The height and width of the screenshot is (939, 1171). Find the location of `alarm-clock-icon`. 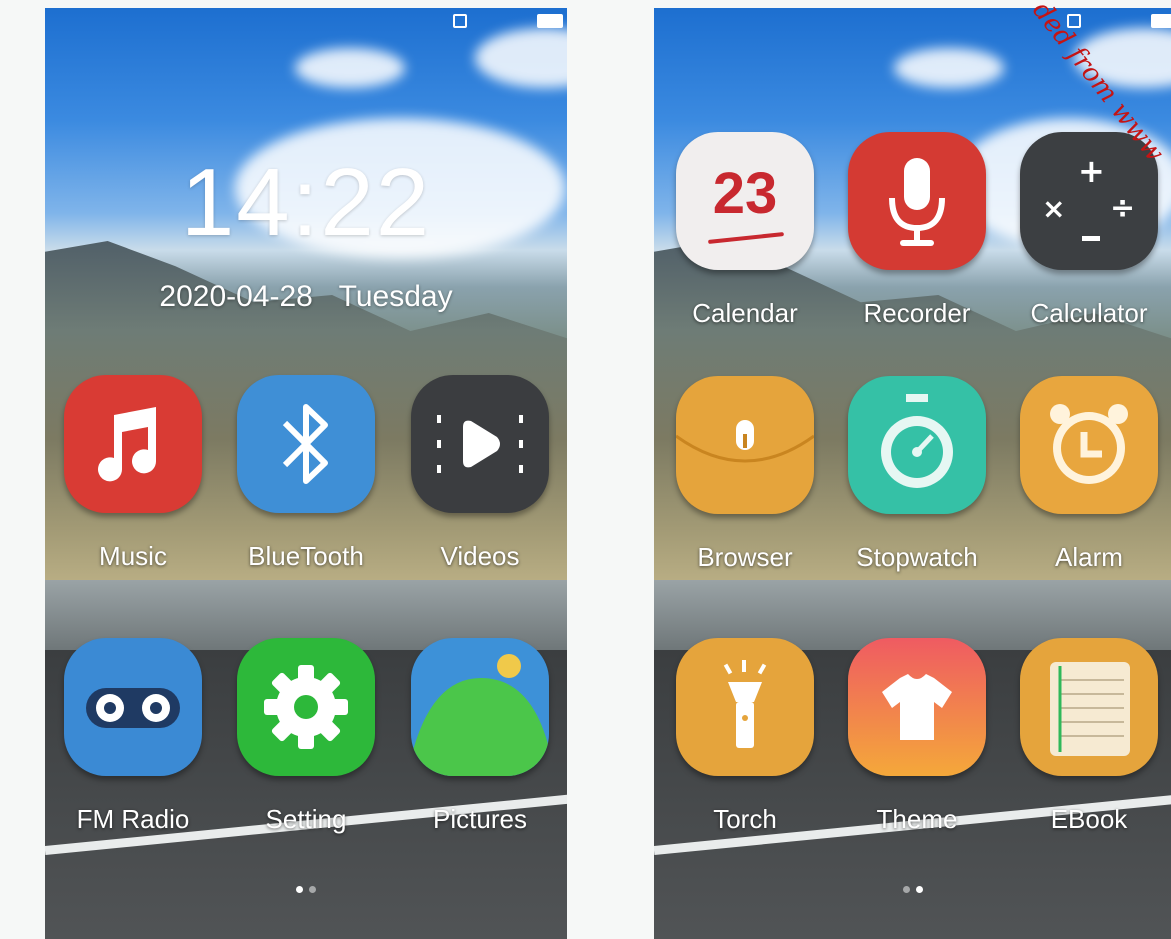

alarm-clock-icon is located at coordinates (1089, 445).